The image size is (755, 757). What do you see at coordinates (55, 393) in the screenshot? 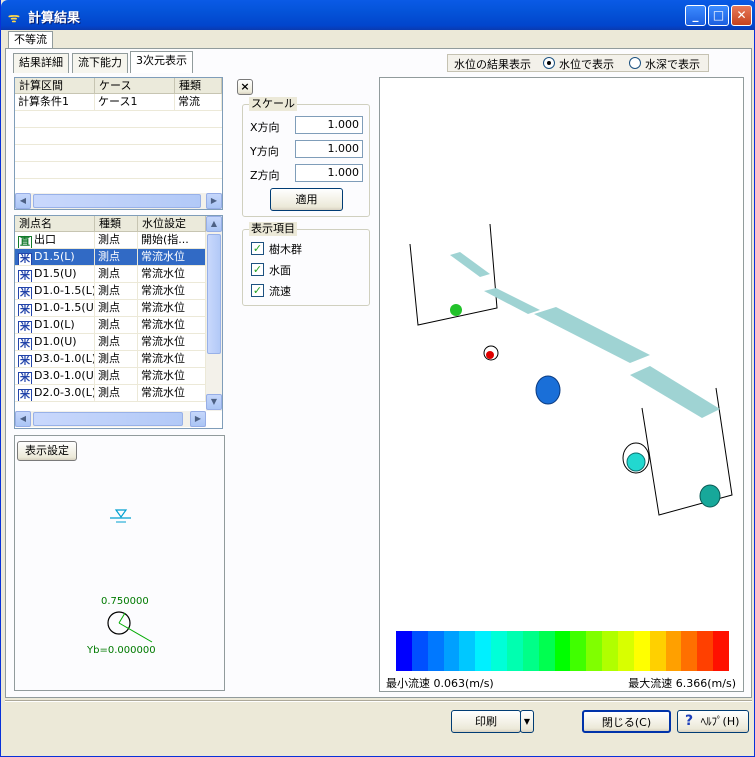
I see `point-name-cell: 米 D2.0-3.0(L)` at bounding box center [55, 393].